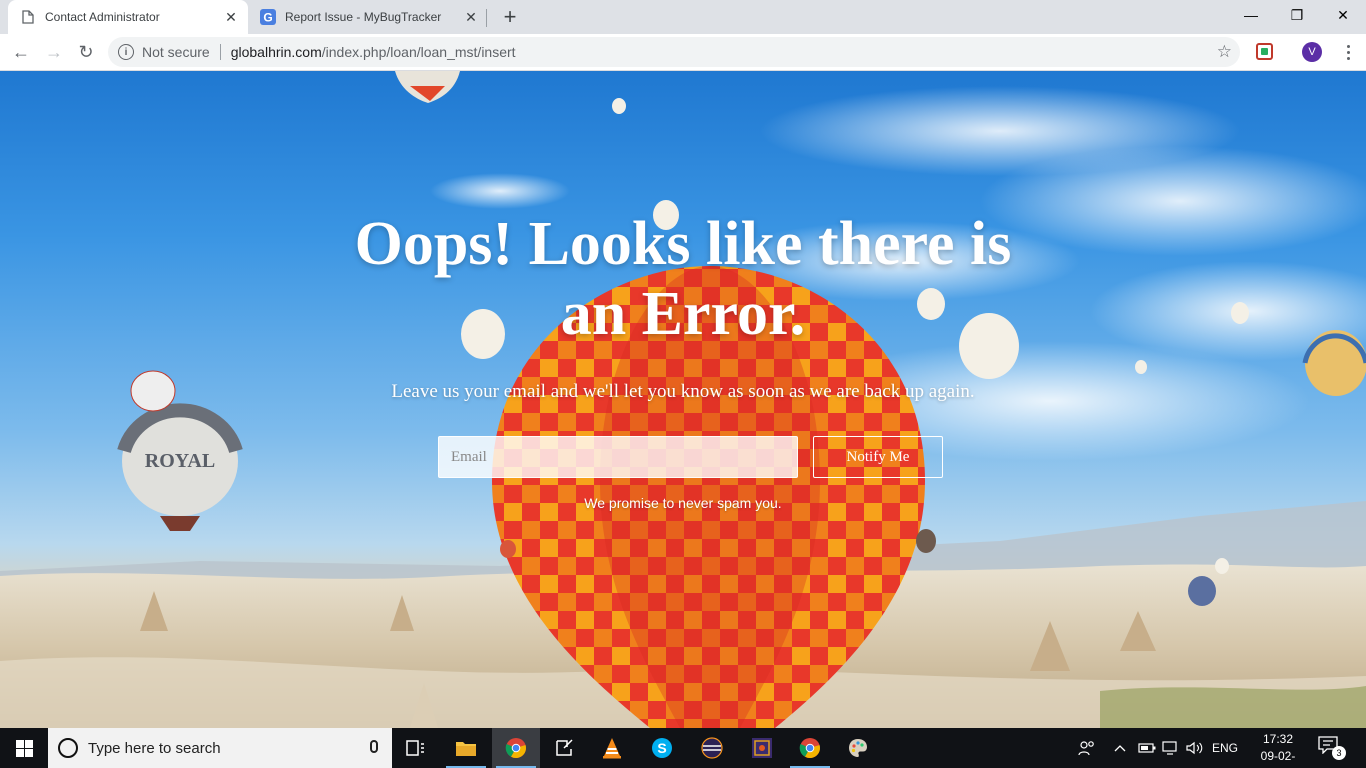  I want to click on browser-menu-icon, so click(1348, 52).